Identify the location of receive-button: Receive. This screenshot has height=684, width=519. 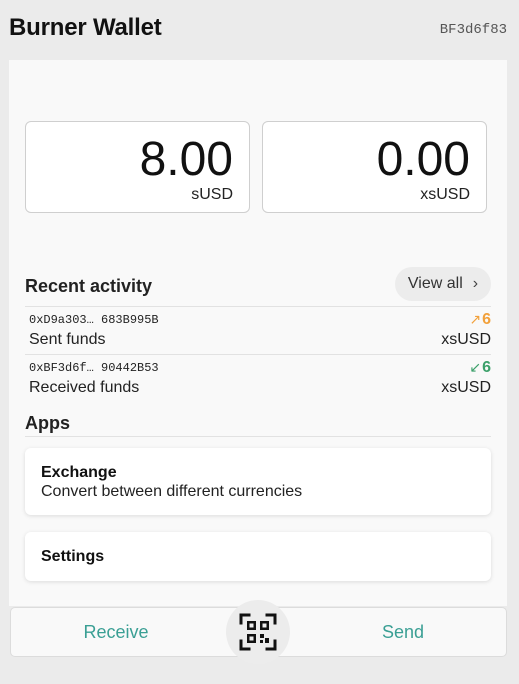
(116, 632).